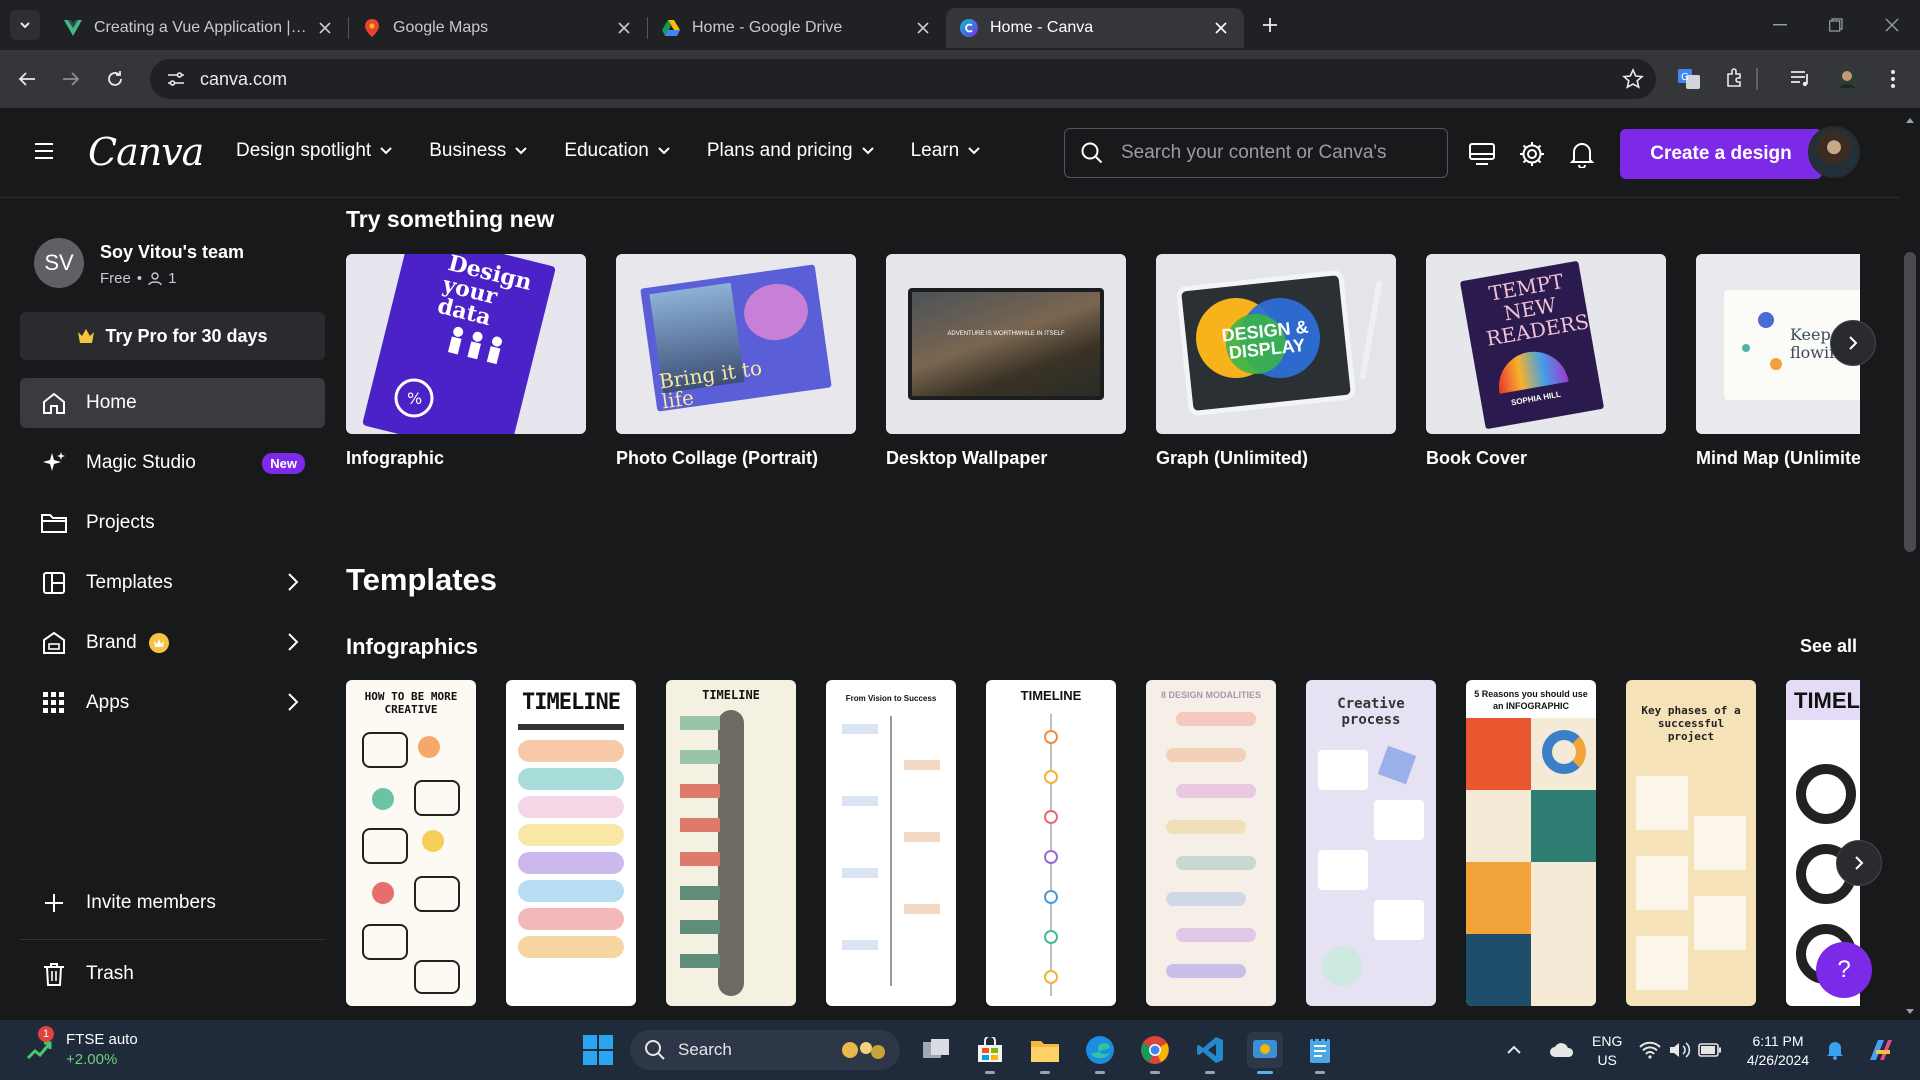 The height and width of the screenshot is (1080, 1920). I want to click on close-window-button, so click(1892, 25).